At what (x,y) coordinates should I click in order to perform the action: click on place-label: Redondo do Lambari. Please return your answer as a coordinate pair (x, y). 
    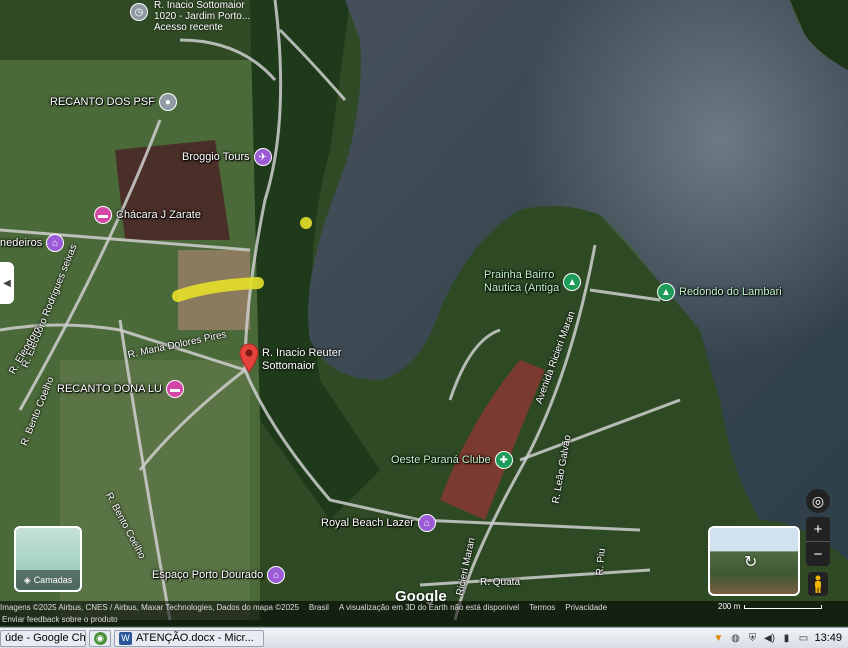
    Looking at the image, I should click on (730, 292).